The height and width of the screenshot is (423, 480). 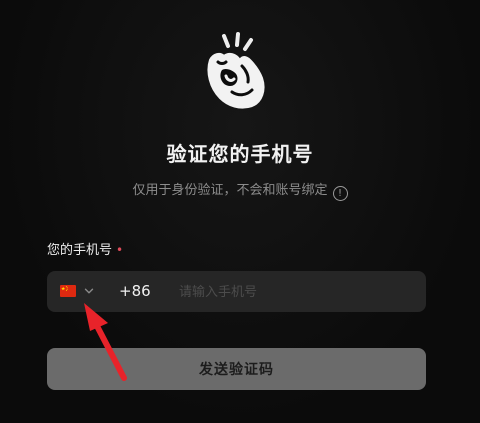 I want to click on country-code-selector, so click(x=77, y=291).